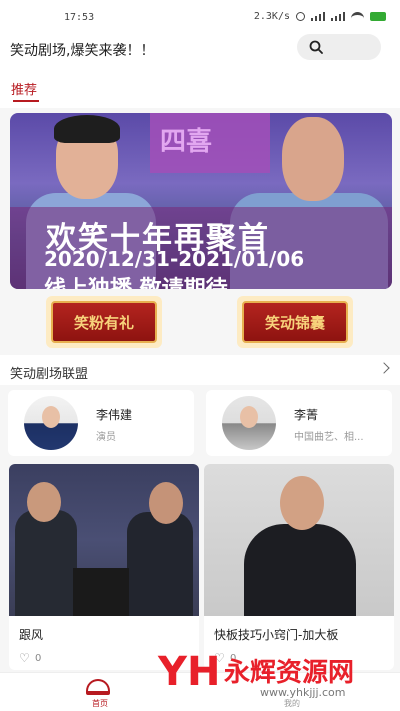 The image size is (400, 711). I want to click on battery-icon, so click(378, 16).